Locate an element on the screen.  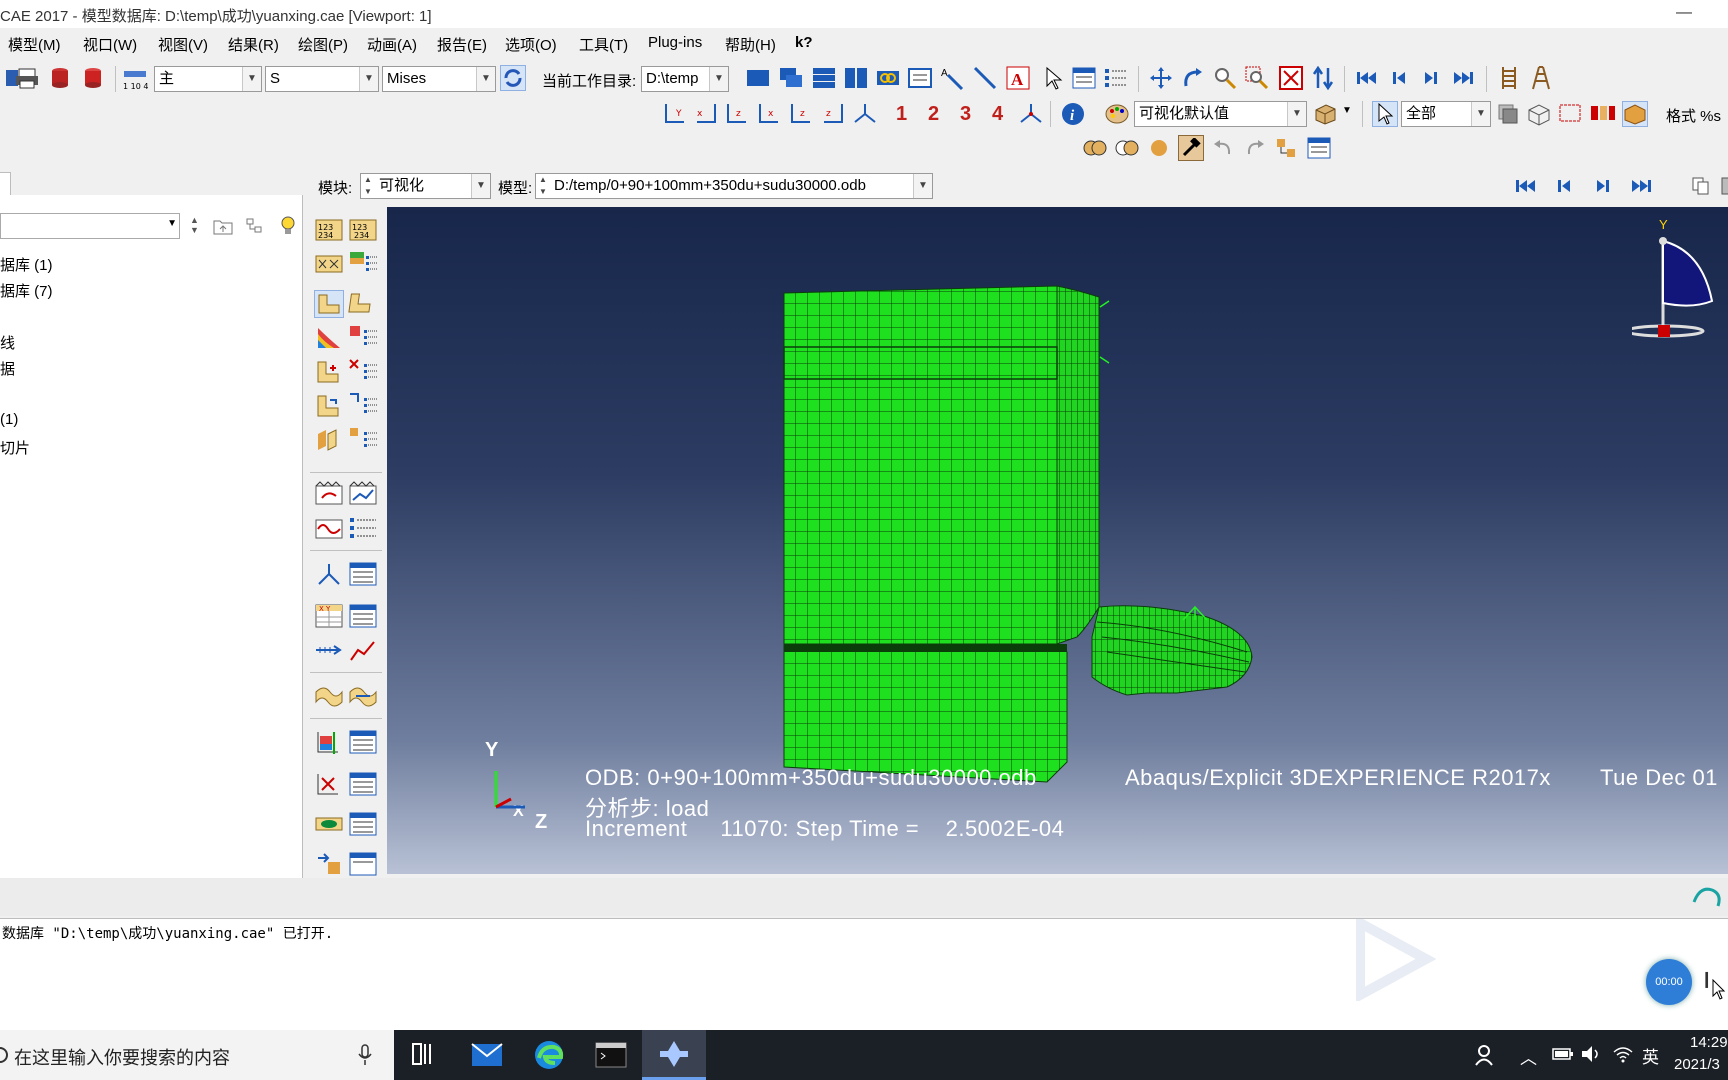
next-frame-icon is located at coordinates (1603, 186).